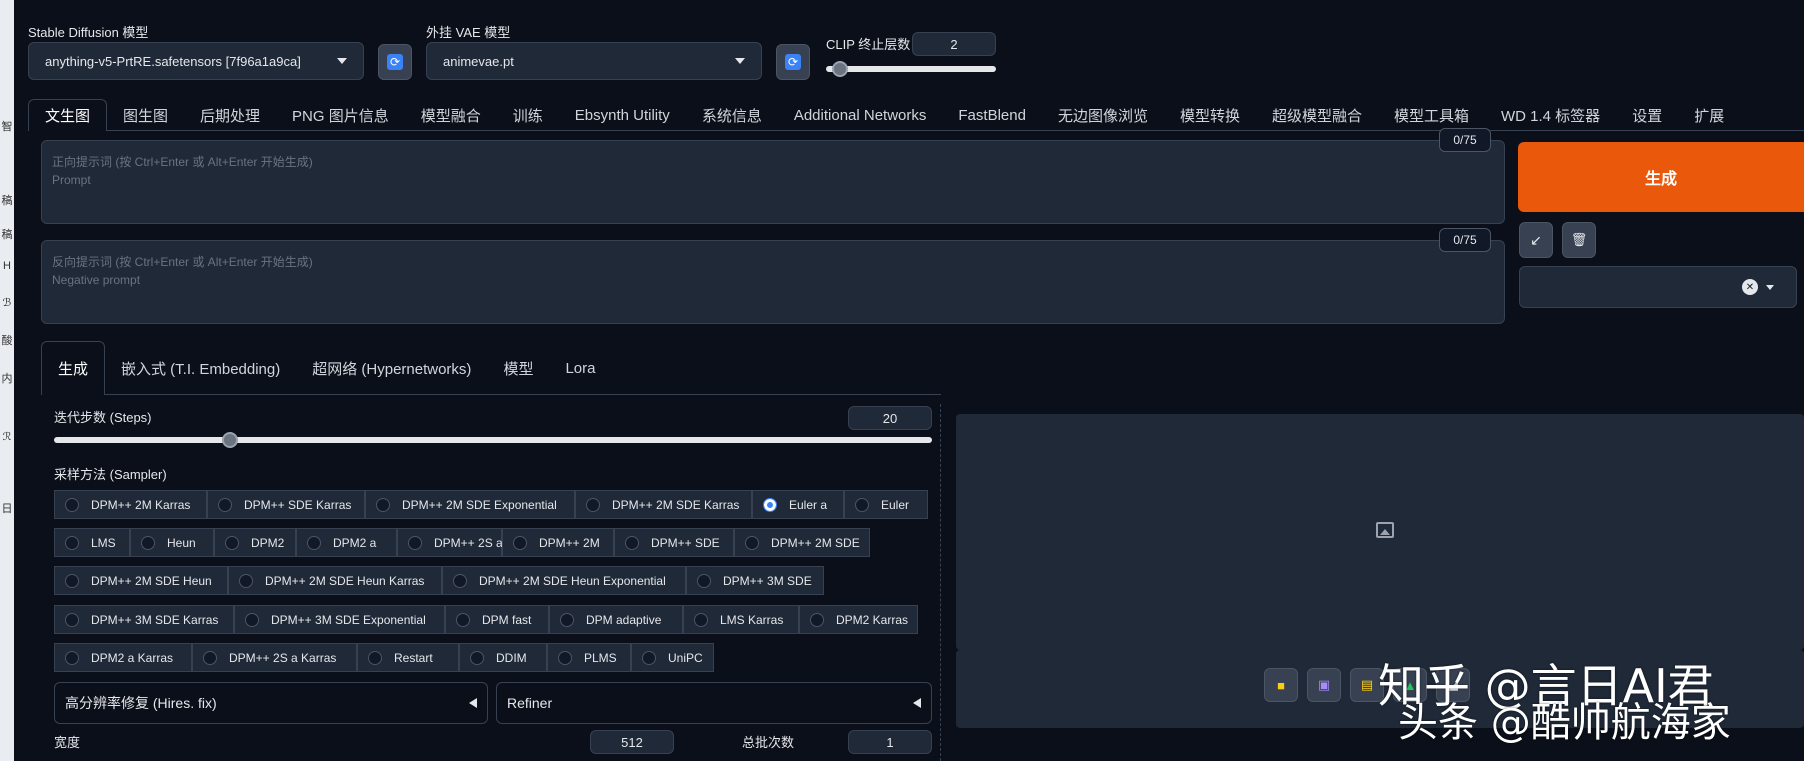  I want to click on sampler-option: DPM2, so click(255, 542).